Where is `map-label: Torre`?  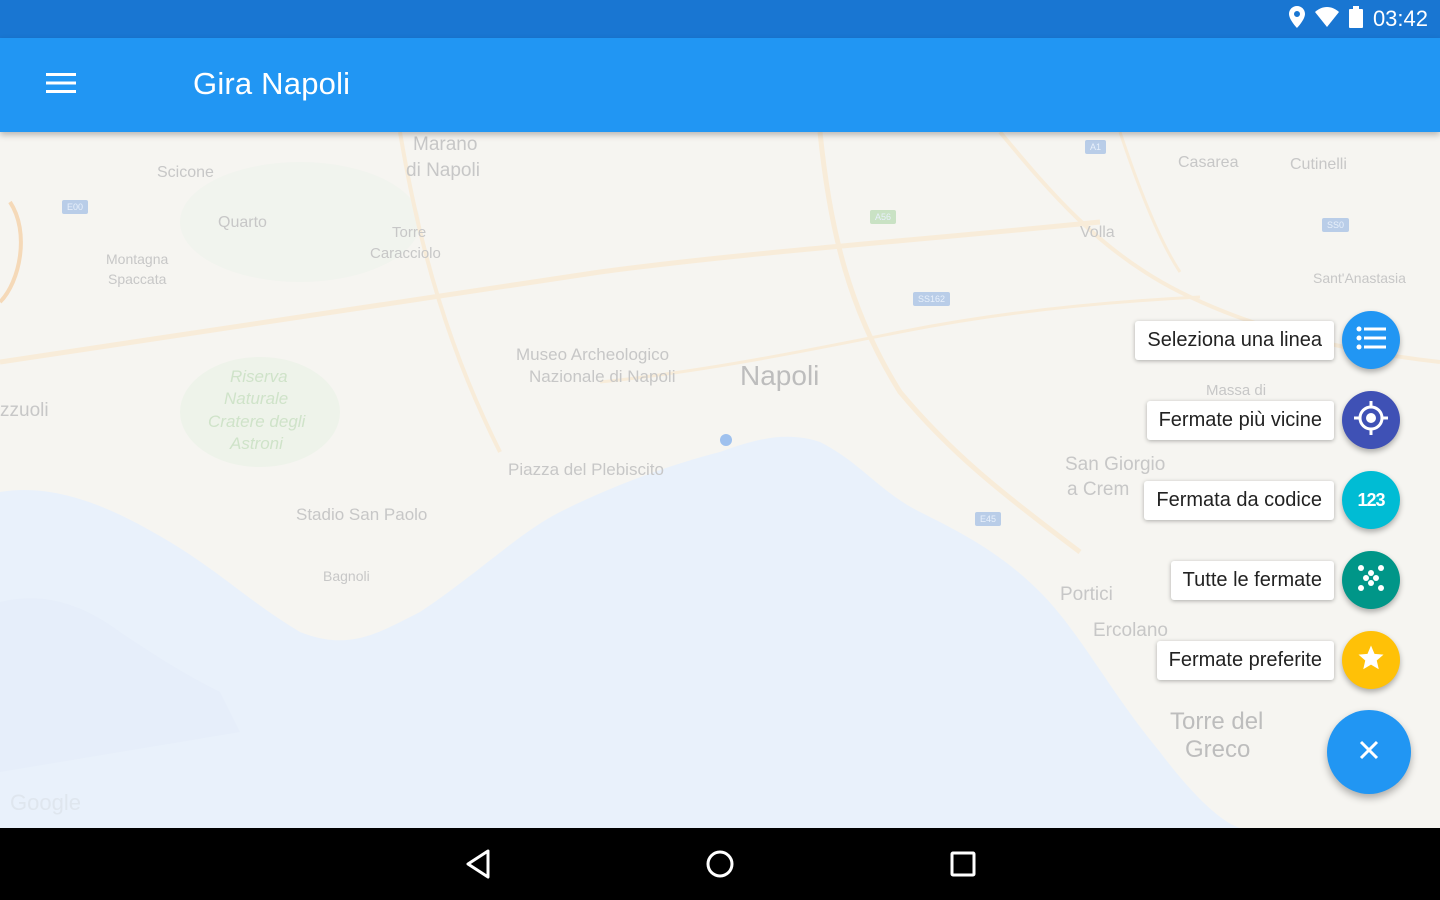 map-label: Torre is located at coordinates (409, 232).